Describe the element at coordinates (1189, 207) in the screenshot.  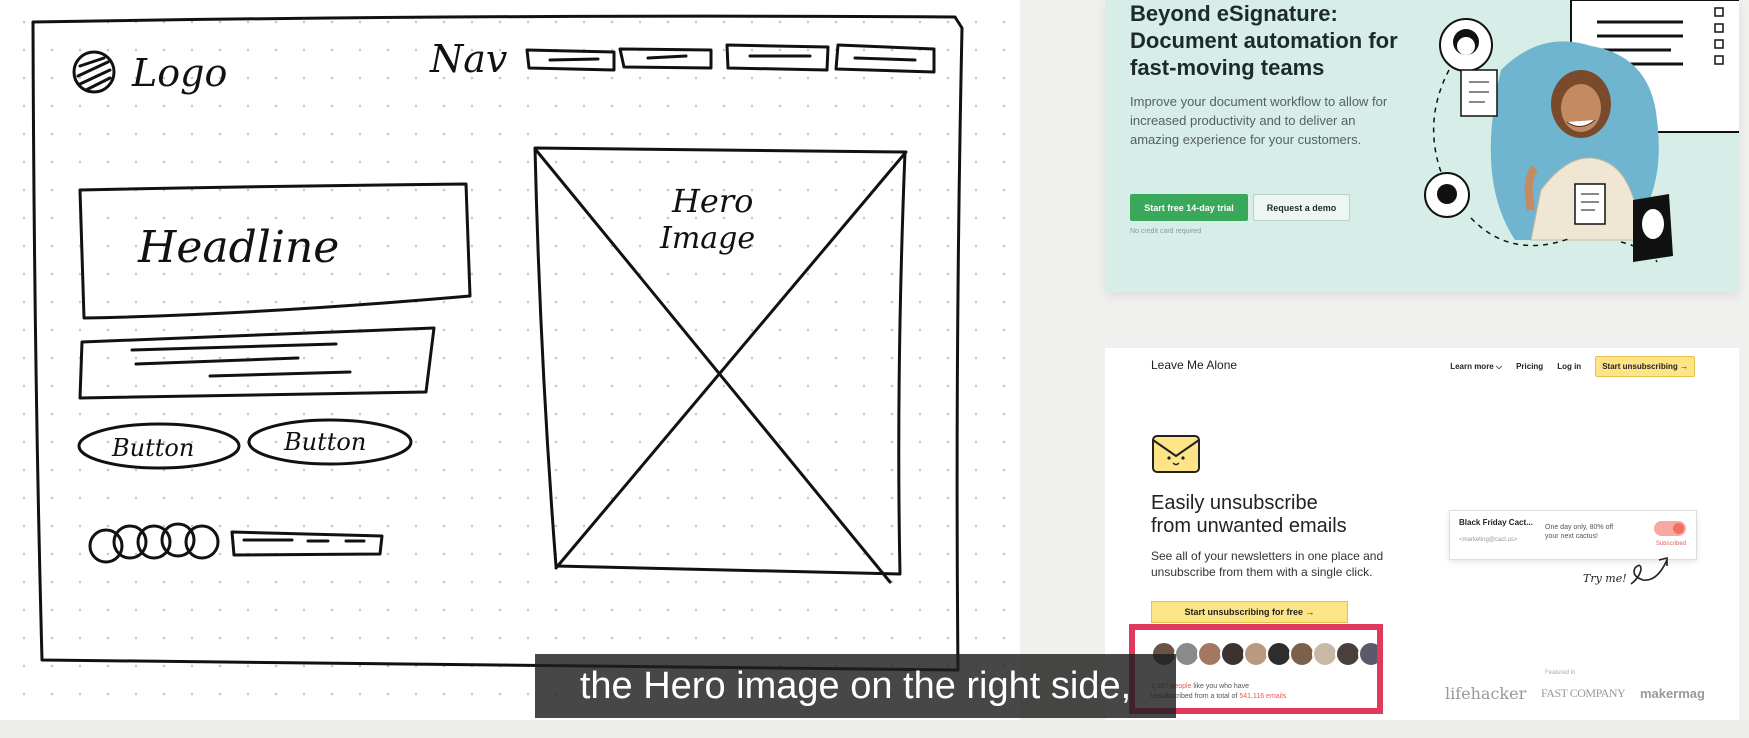
I see `start-trial-button: Start free 14-day trial` at that location.